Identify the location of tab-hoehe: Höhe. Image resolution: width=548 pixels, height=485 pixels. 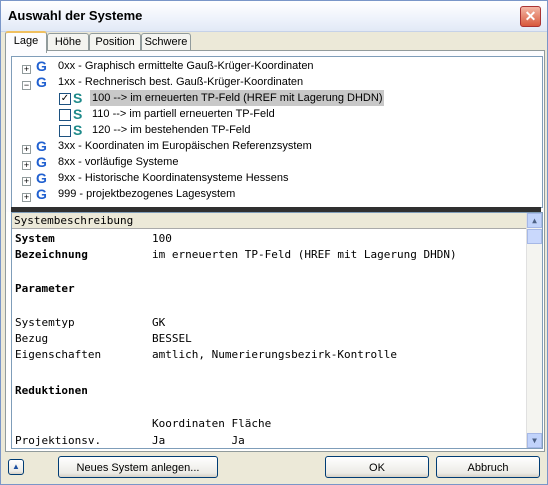
(68, 42).